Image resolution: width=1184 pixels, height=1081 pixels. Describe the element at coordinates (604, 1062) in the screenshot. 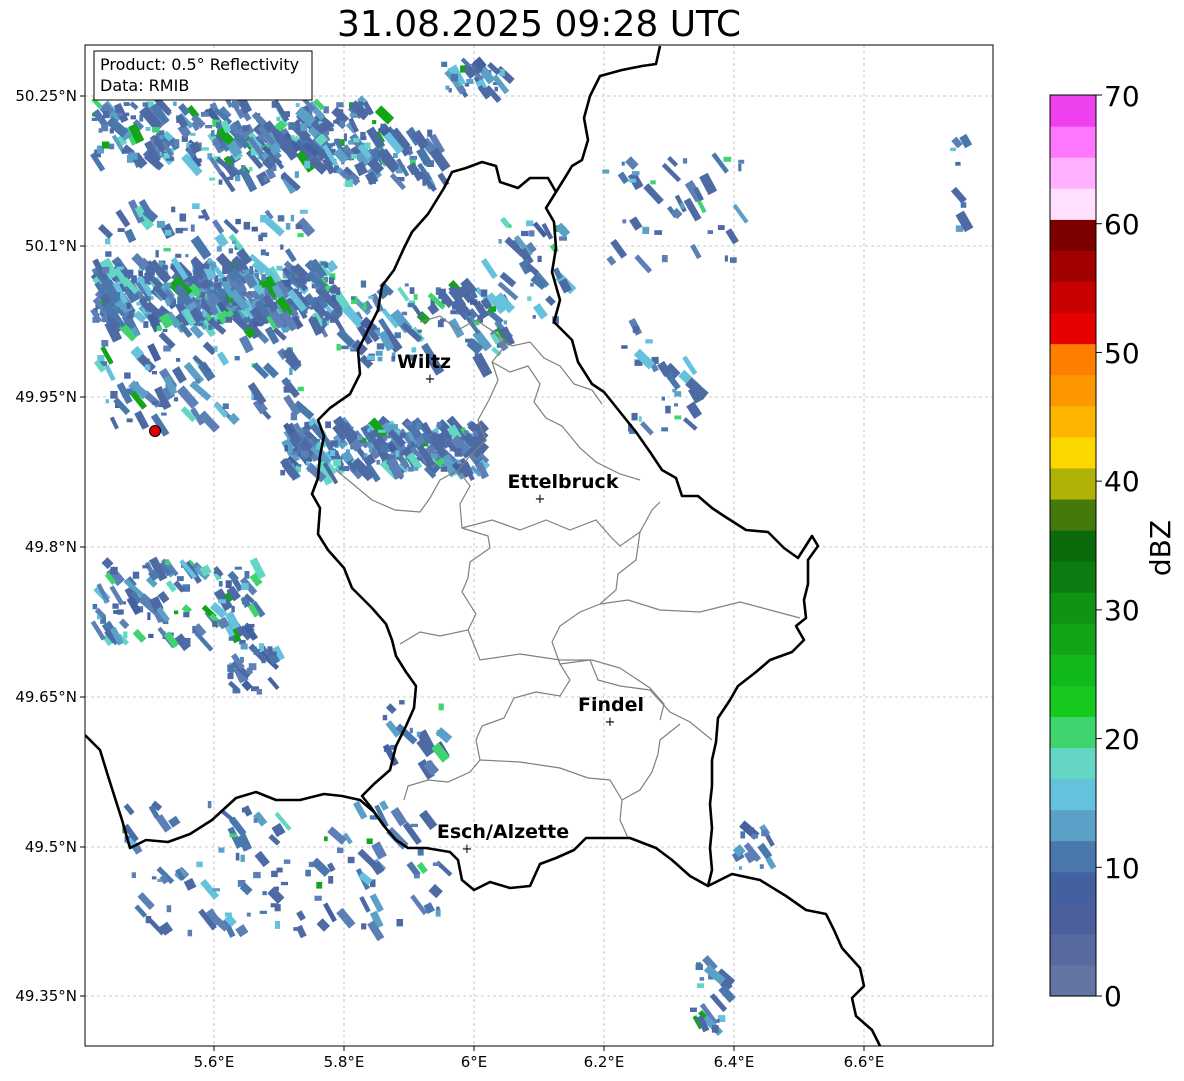

I see `lon-label: 6.2°E` at that location.